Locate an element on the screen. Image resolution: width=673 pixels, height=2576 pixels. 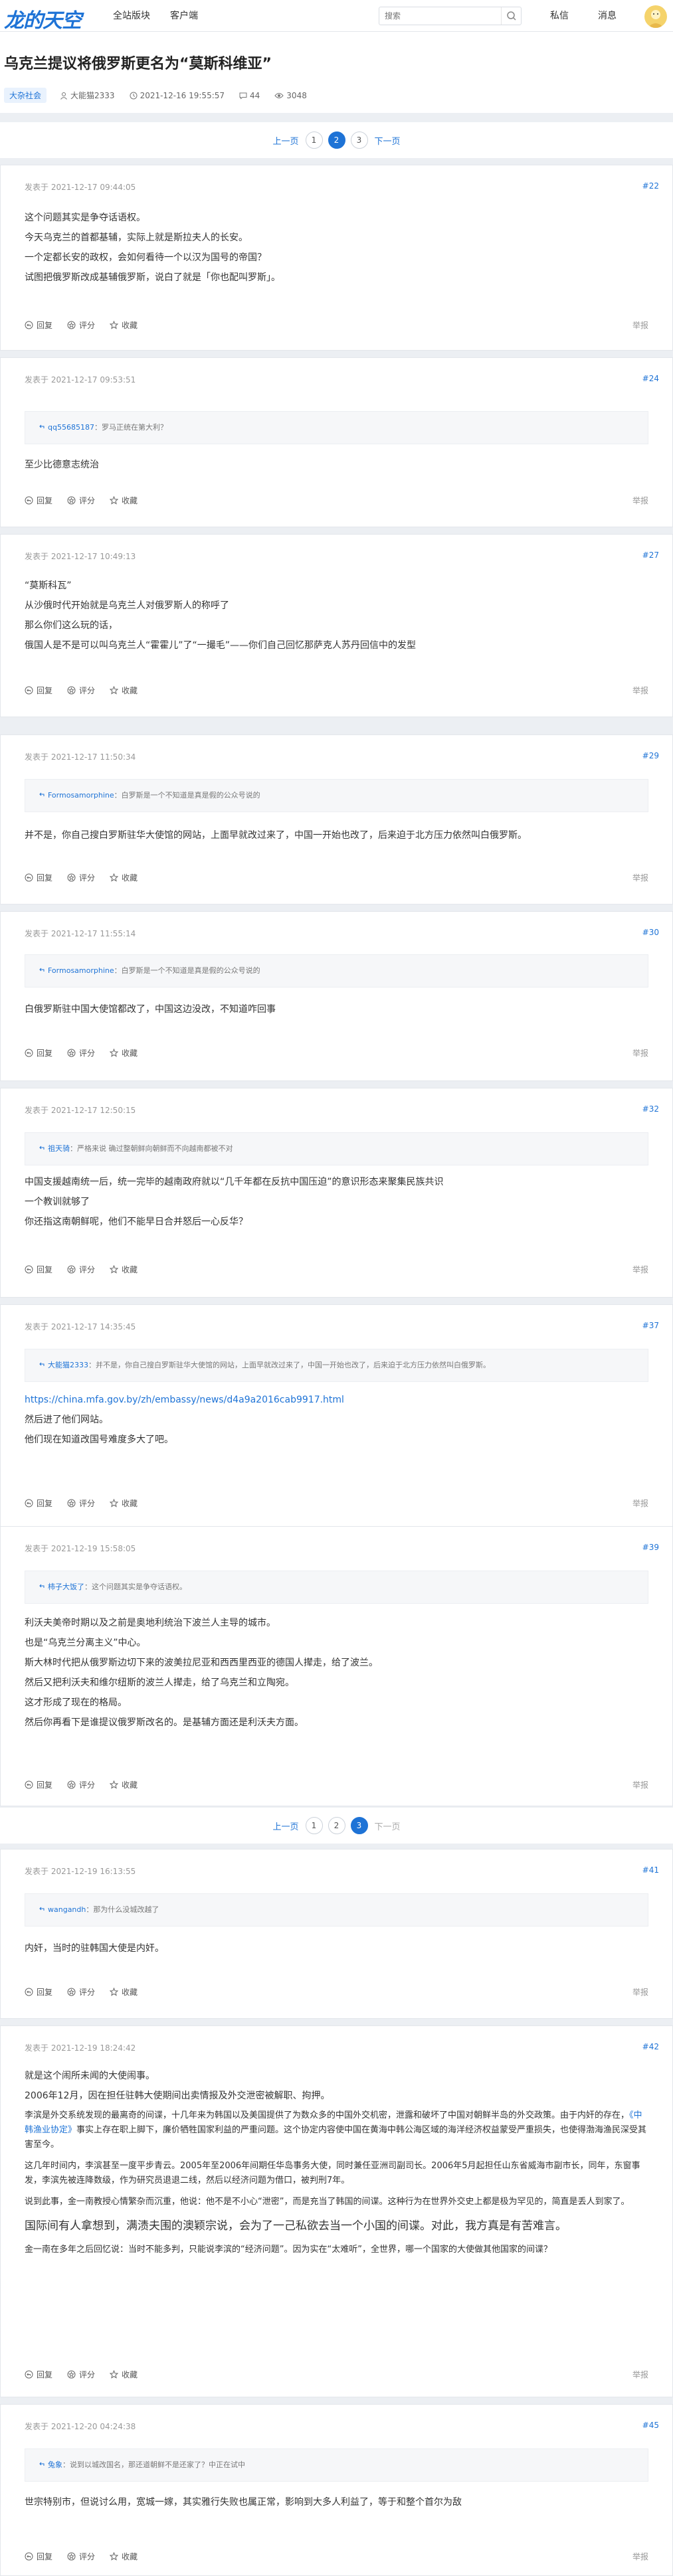
reply-arrow-icon is located at coordinates (42, 1364).